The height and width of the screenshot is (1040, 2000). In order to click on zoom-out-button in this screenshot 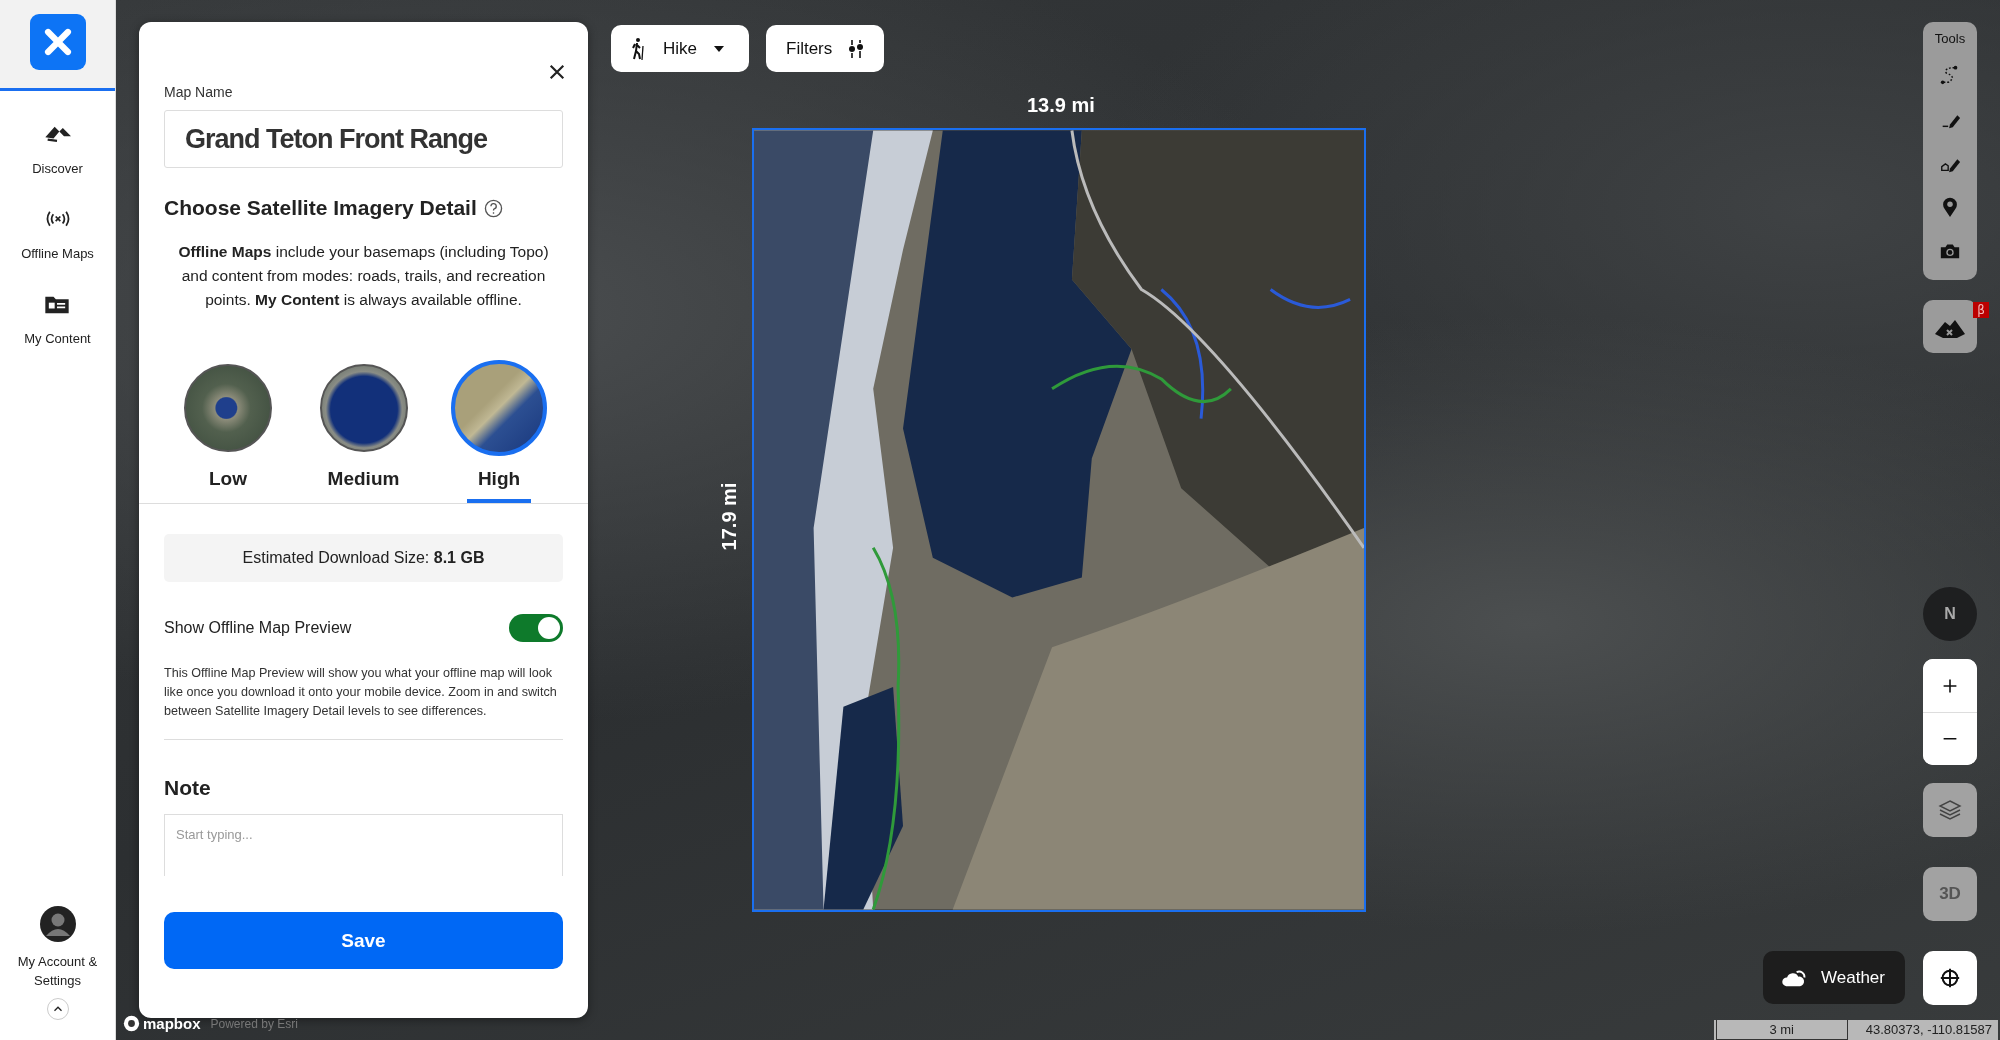, I will do `click(1950, 738)`.